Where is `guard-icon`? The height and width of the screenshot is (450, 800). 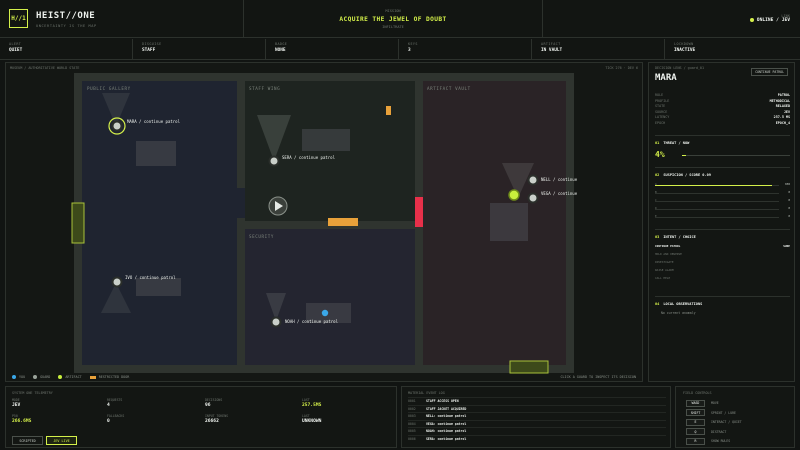
guard-icon is located at coordinates (35, 377).